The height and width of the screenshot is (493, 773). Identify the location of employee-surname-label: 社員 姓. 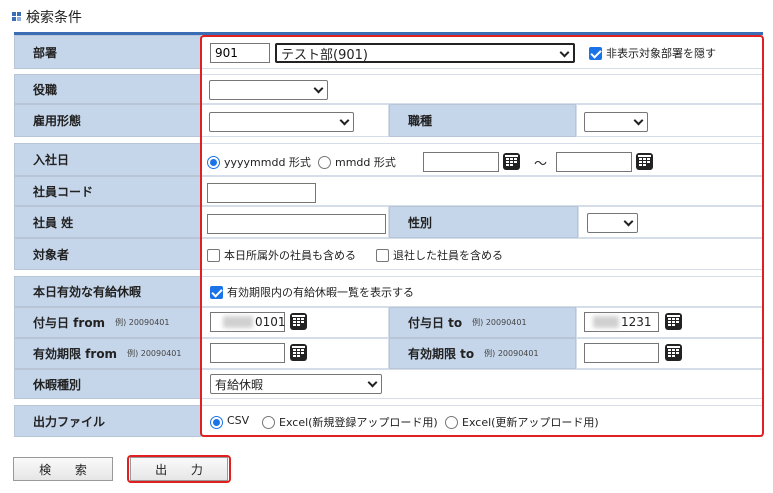
(107, 222).